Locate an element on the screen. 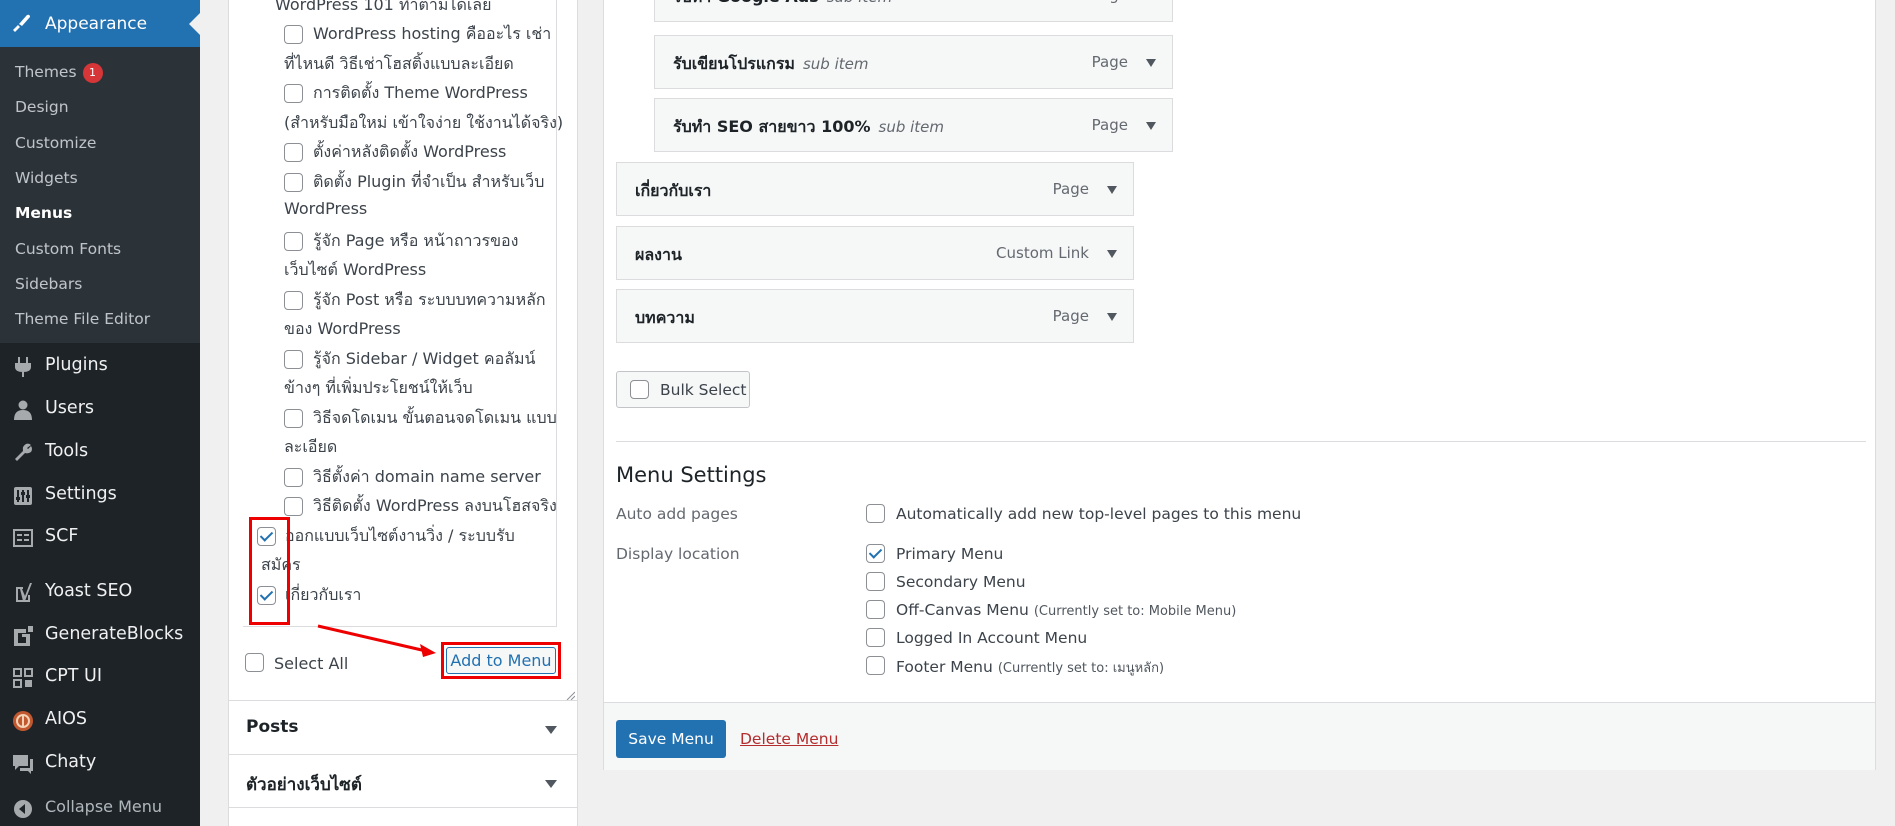 The height and width of the screenshot is (826, 1895). location-label: Off-Canvas Menu is located at coordinates (962, 610).